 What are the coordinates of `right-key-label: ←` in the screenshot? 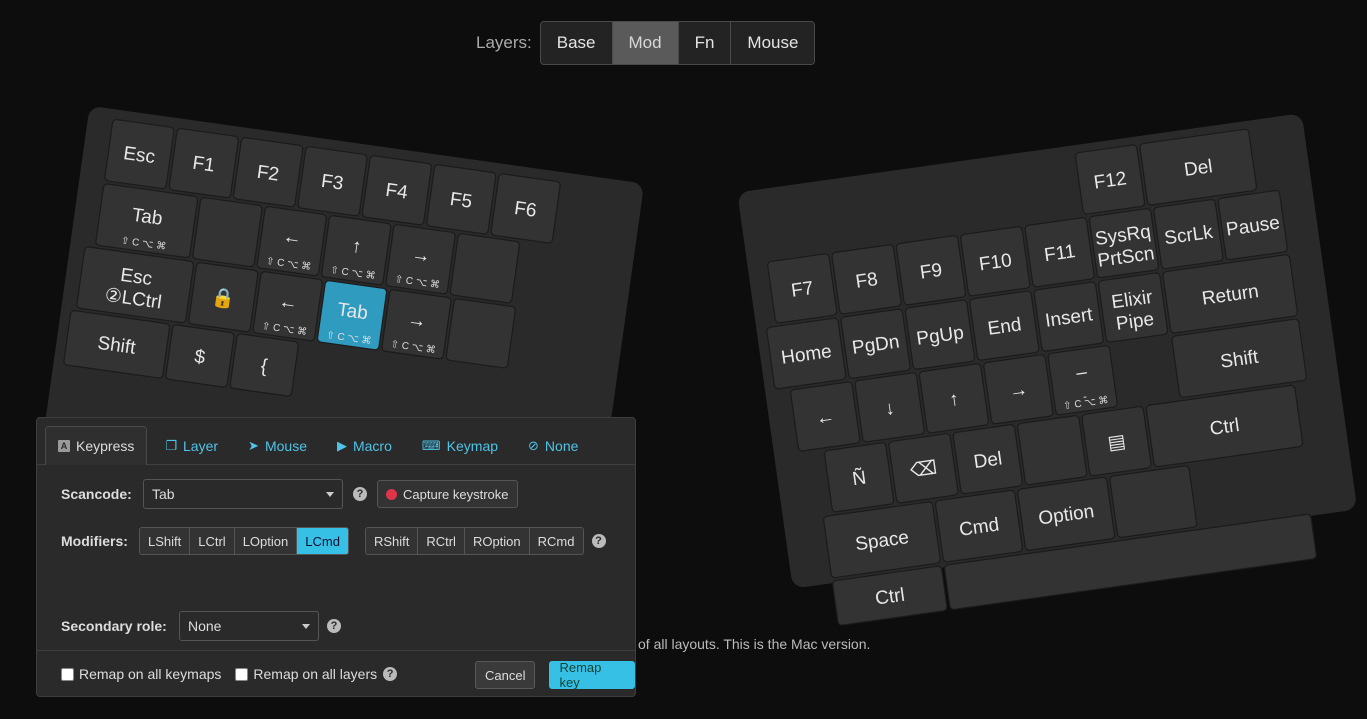 It's located at (826, 417).